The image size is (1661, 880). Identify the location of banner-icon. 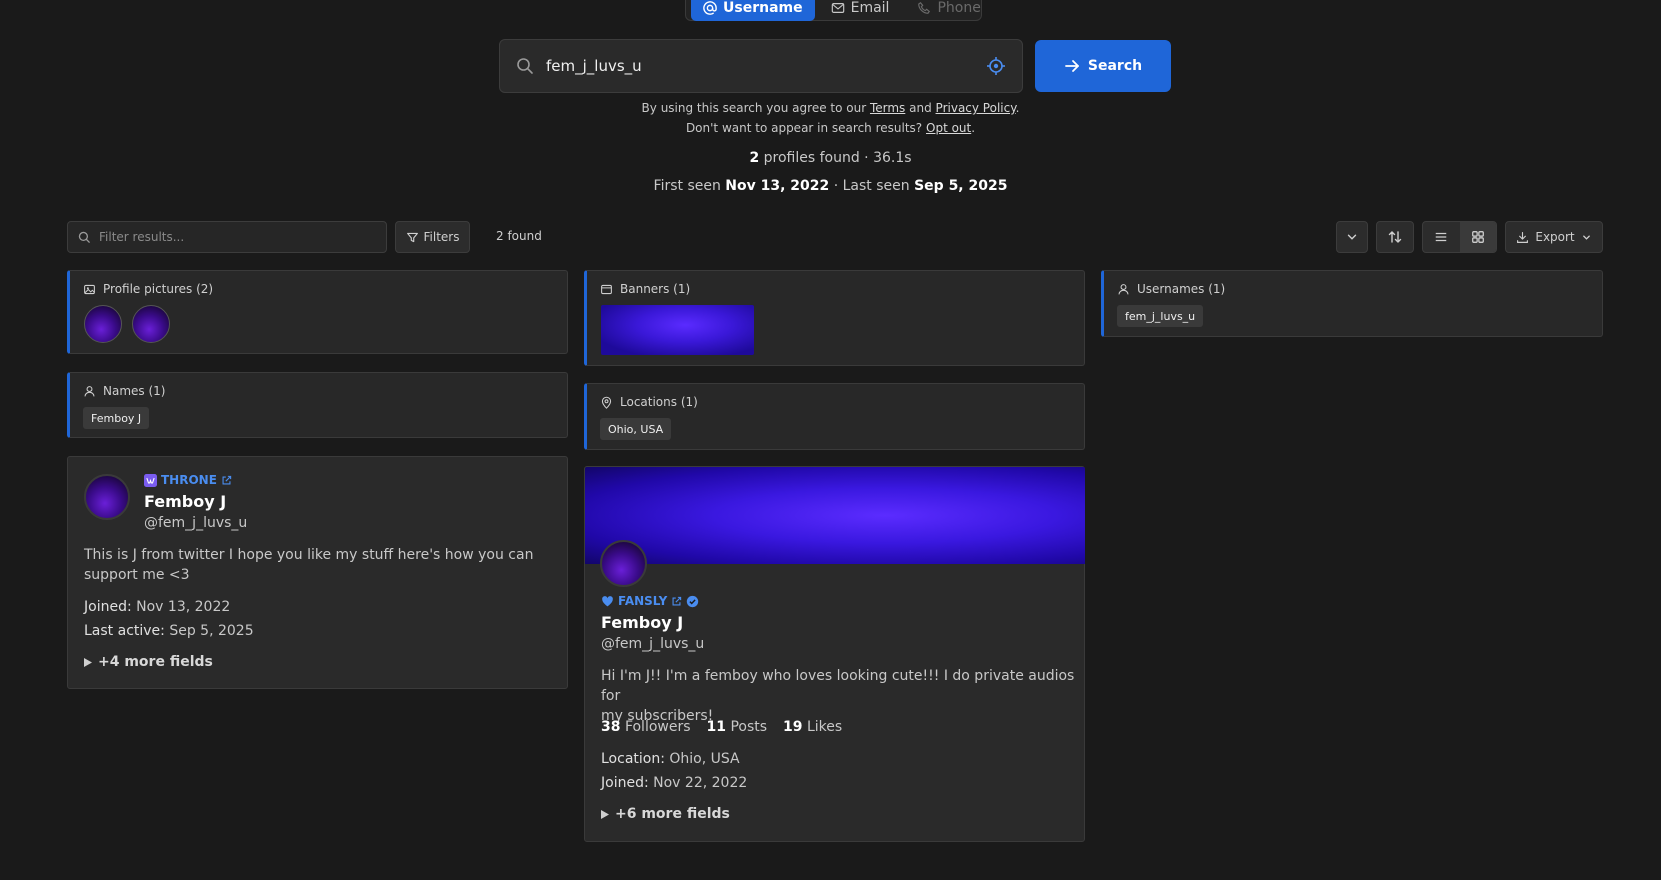
(606, 289).